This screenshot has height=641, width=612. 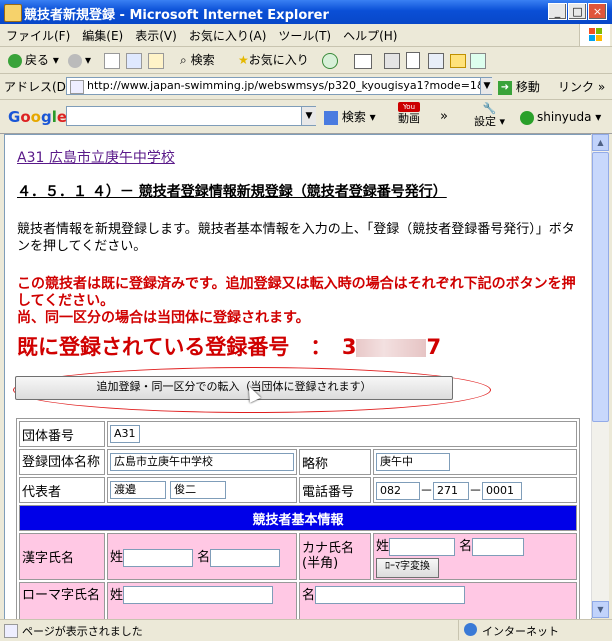 I want to click on phone-2-field: 271, so click(x=451, y=491).